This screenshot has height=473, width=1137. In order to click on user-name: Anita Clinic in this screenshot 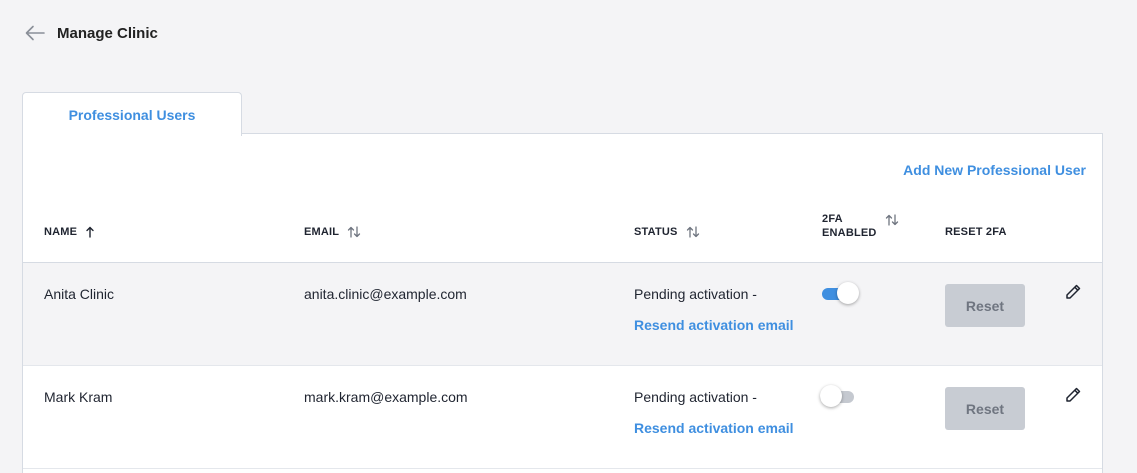, I will do `click(79, 294)`.